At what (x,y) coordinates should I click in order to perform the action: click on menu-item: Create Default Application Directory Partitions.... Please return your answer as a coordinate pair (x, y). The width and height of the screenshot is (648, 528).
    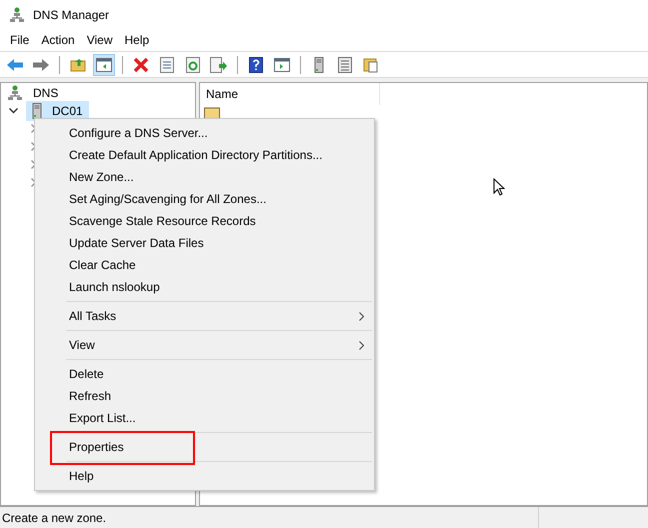
    Looking at the image, I should click on (204, 155).